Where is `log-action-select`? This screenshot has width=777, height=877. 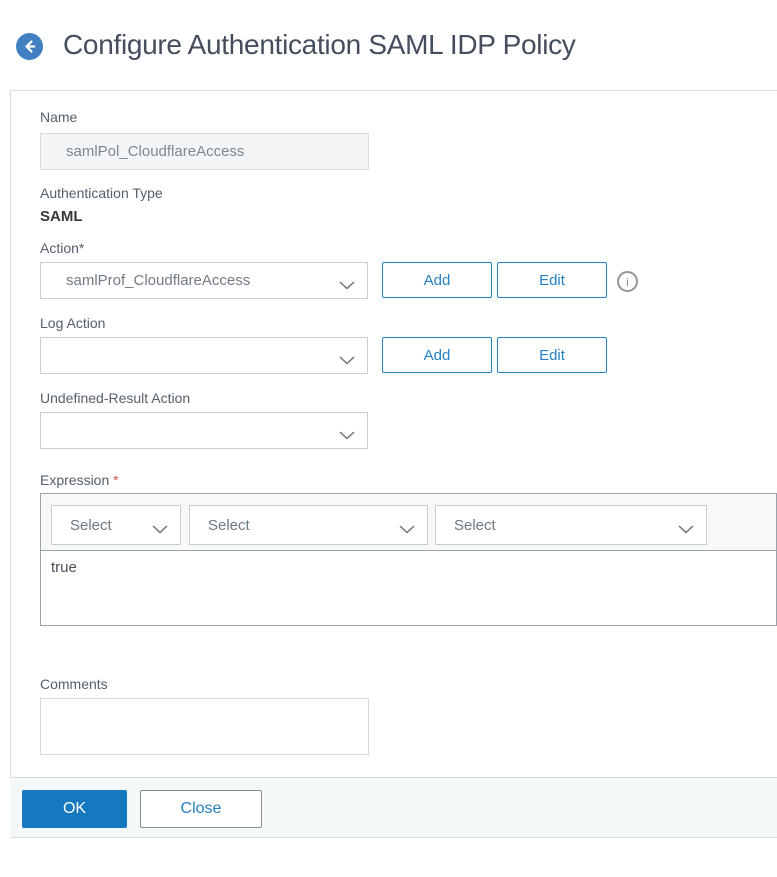 log-action-select is located at coordinates (204, 355).